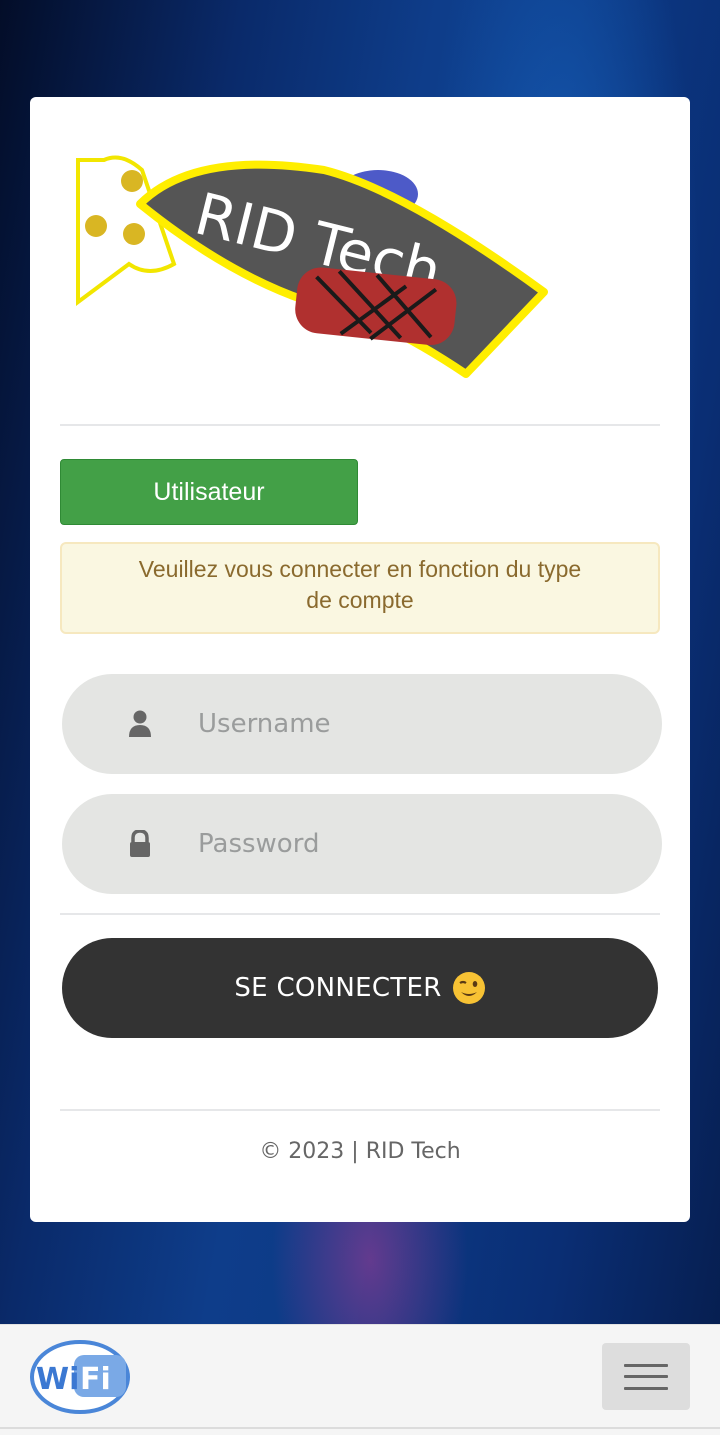 This screenshot has height=1435, width=720. What do you see at coordinates (413, 844) in the screenshot?
I see `password-input` at bounding box center [413, 844].